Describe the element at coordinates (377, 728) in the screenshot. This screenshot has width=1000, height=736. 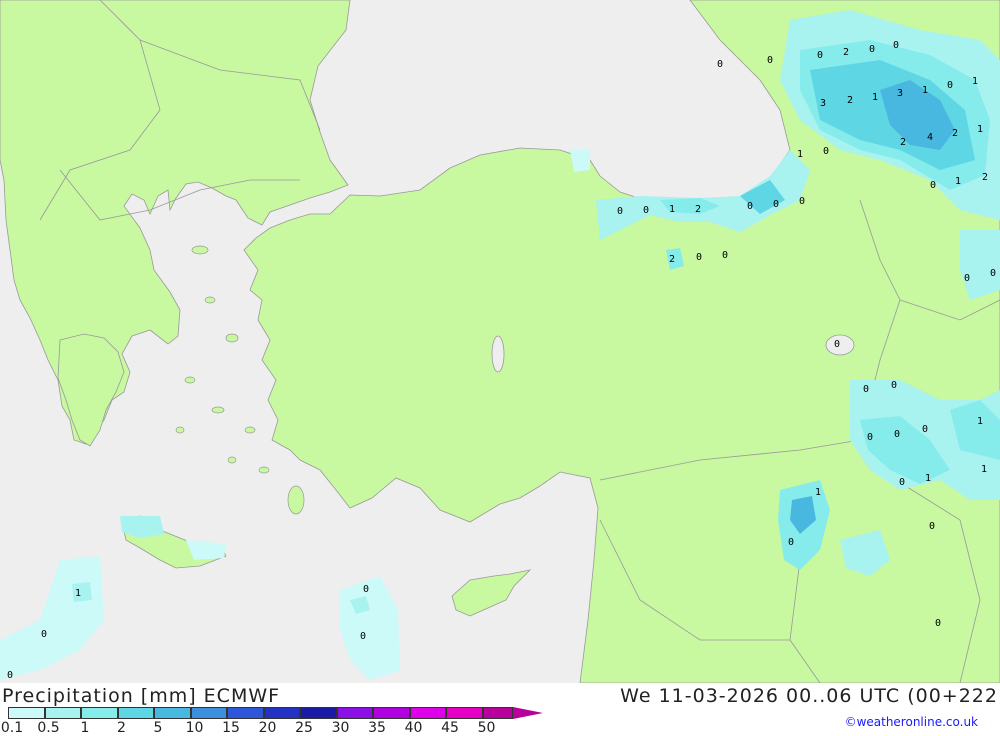
I see `legend-tick-label: 35` at that location.